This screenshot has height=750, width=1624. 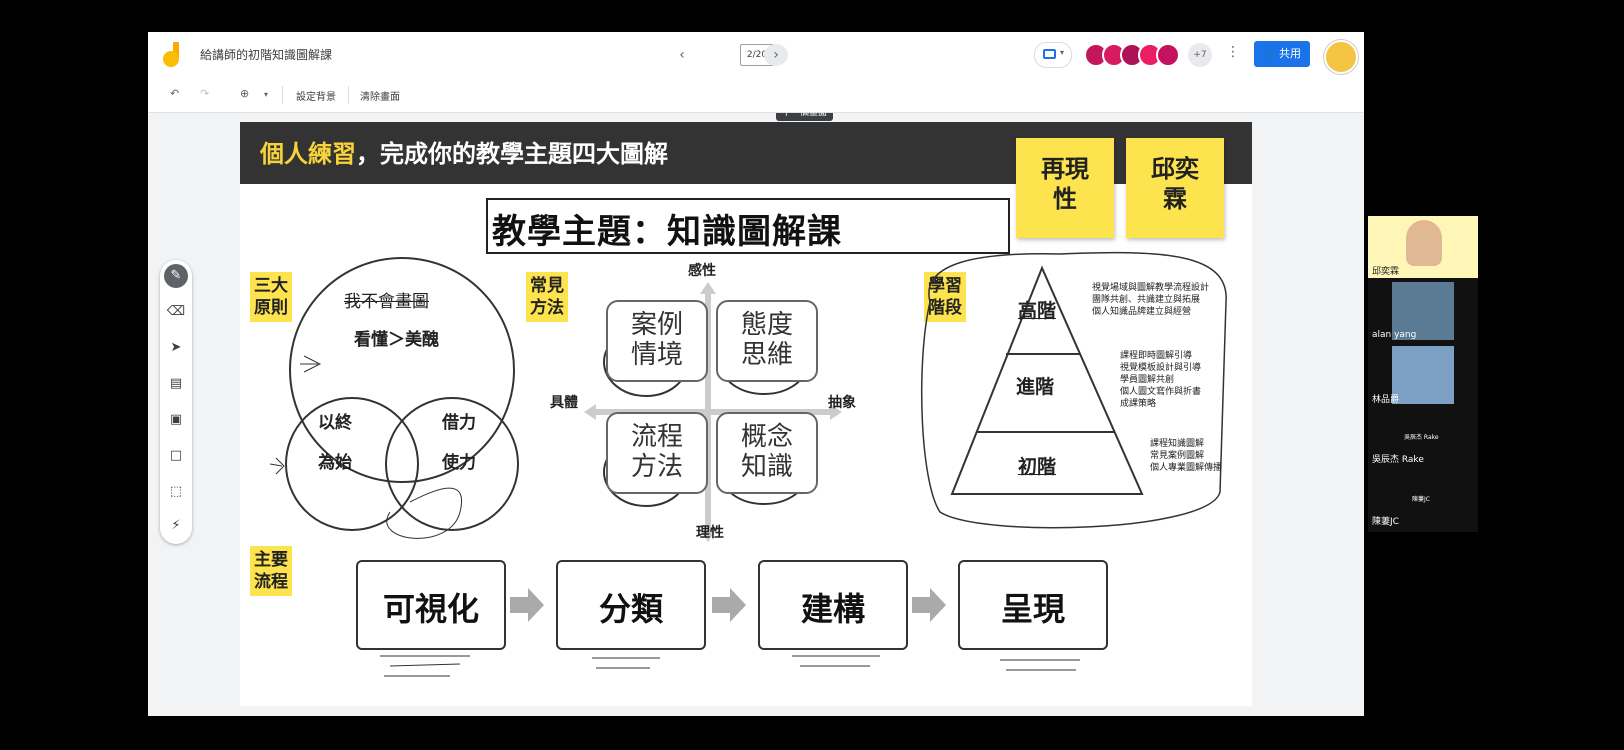 I want to click on note-line: 個人專業圖解傳播, so click(x=1186, y=468).